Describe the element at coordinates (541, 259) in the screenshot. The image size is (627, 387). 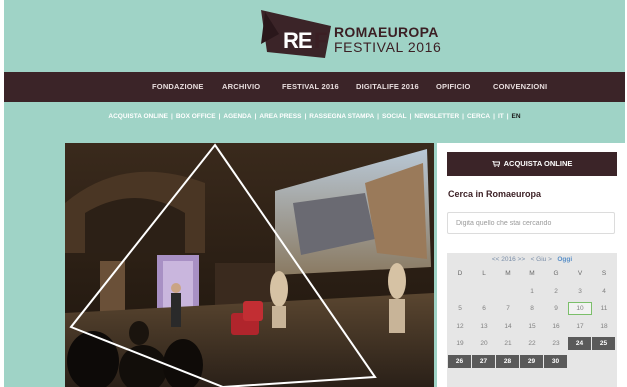
I see `calendar-month: Giu` at that location.